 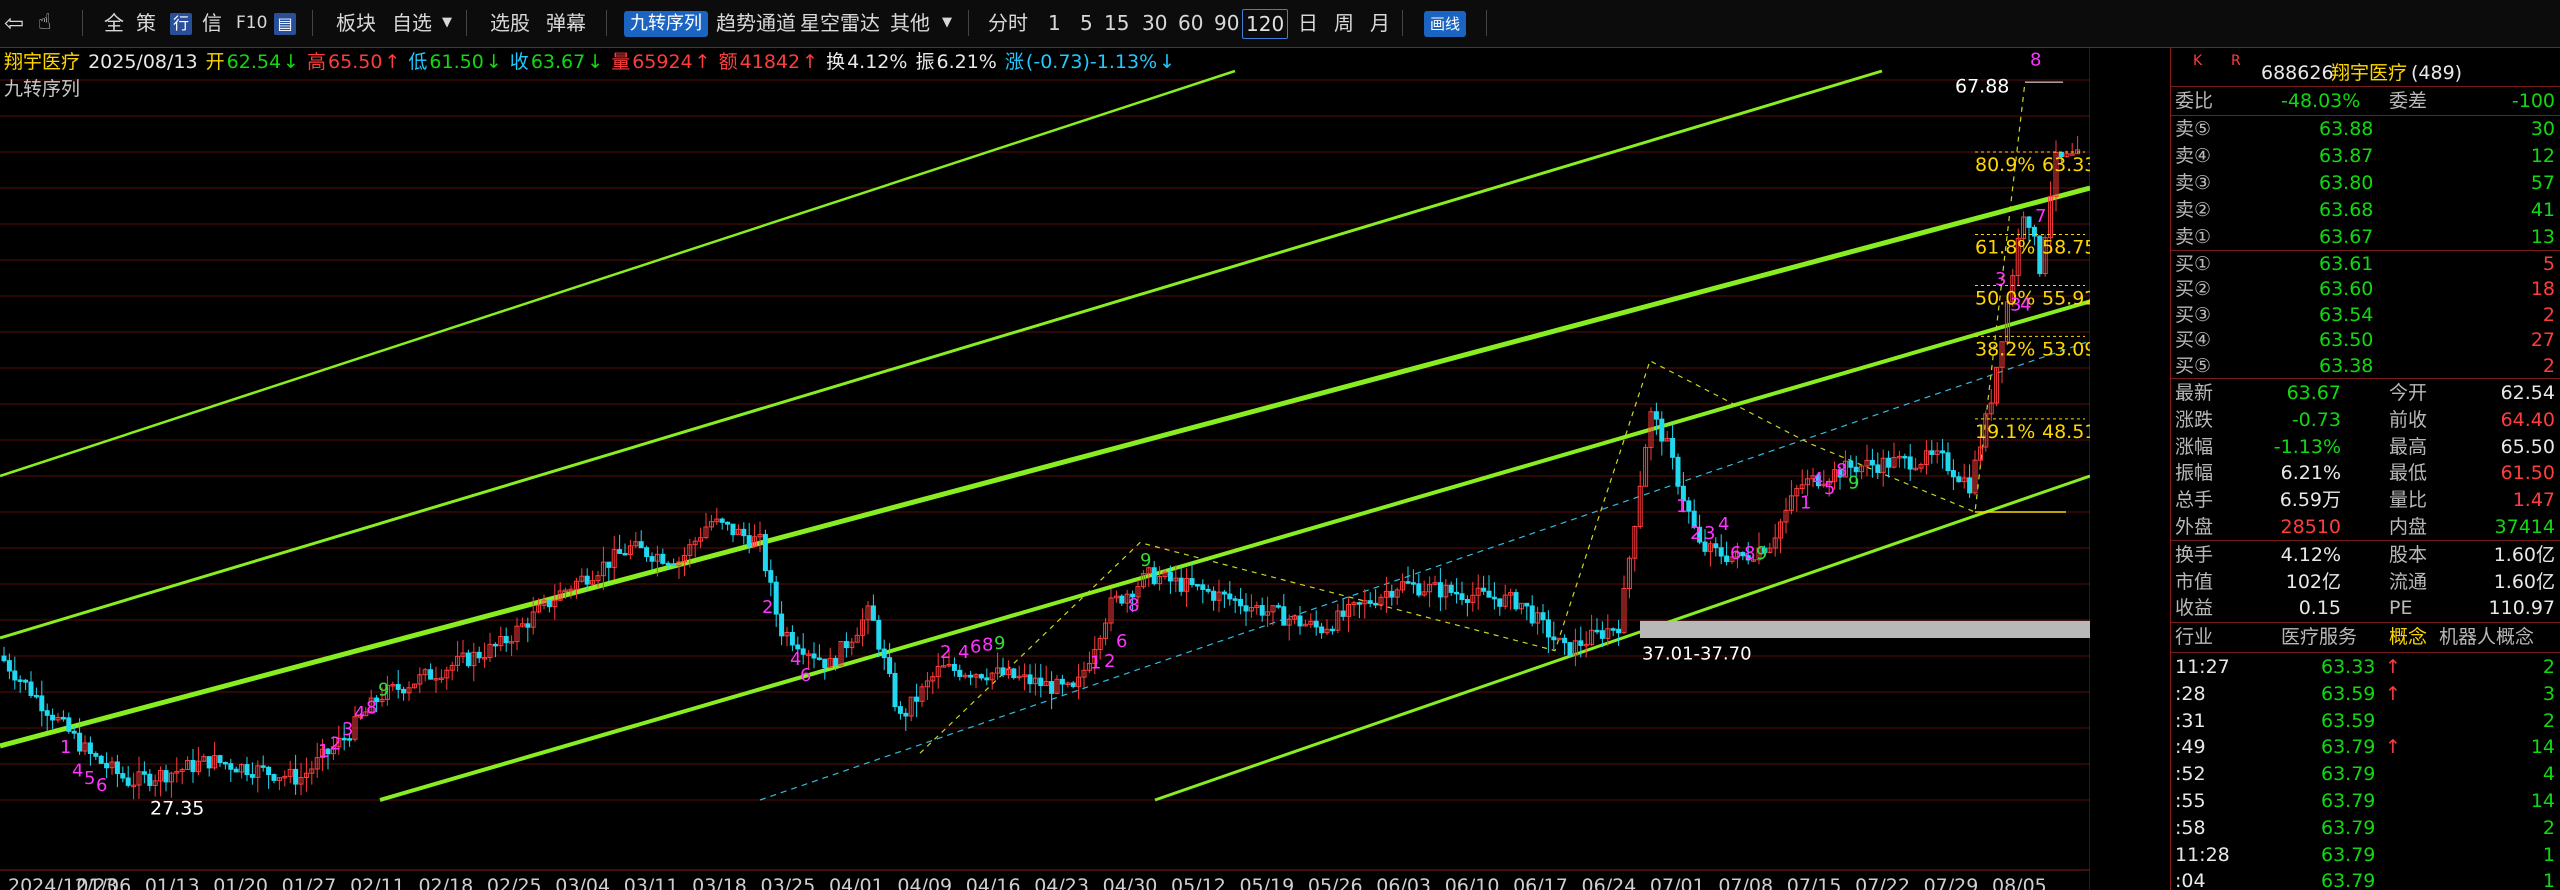 I want to click on industry-label: 行业, so click(x=2194, y=637).